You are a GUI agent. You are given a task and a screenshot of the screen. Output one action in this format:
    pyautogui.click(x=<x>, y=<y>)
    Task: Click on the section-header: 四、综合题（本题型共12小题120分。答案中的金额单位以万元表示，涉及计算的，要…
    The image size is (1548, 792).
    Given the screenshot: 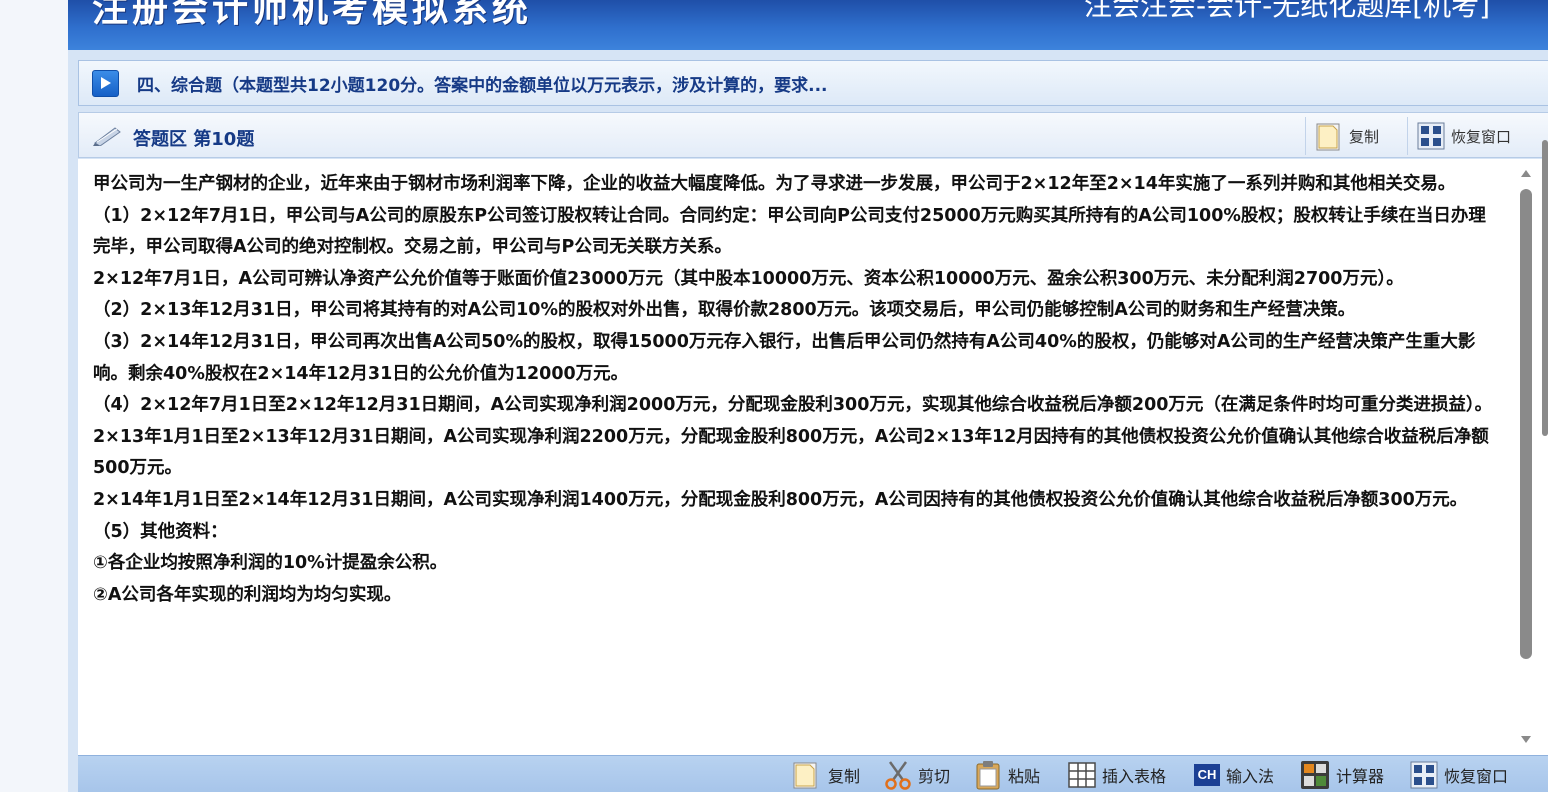 What is the action you would take?
    pyautogui.click(x=813, y=83)
    